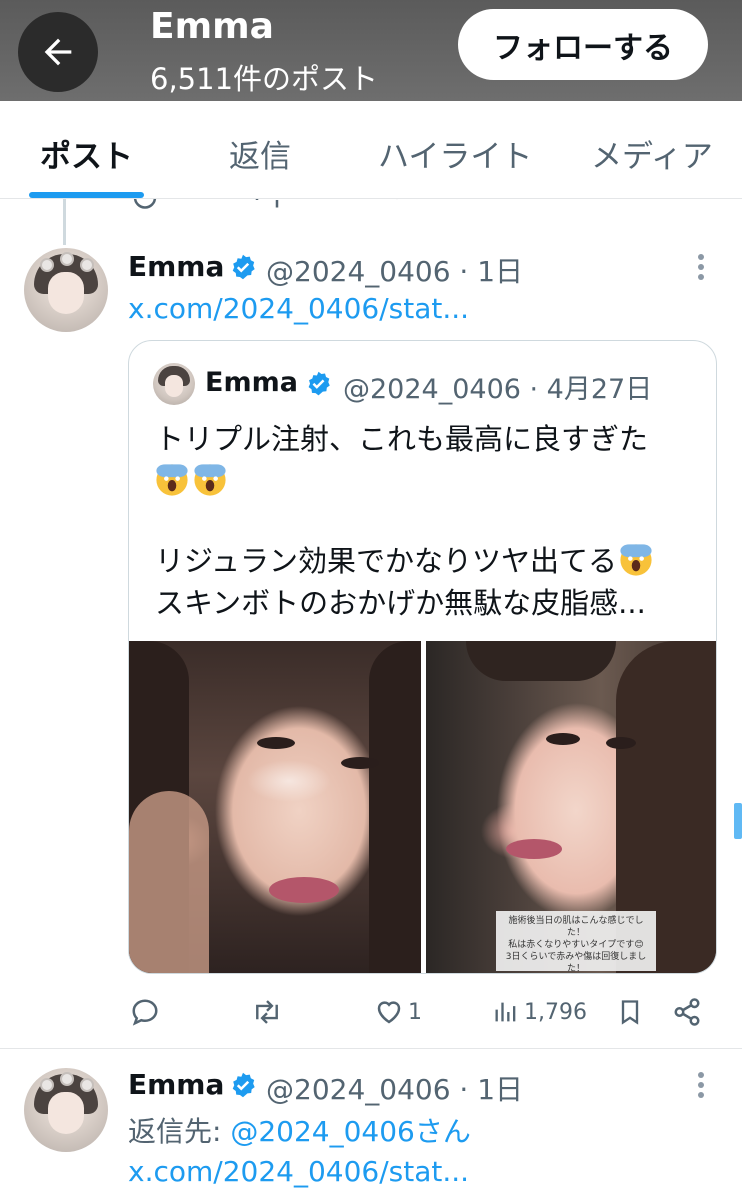  I want to click on view-count: 1,796, so click(555, 1012).